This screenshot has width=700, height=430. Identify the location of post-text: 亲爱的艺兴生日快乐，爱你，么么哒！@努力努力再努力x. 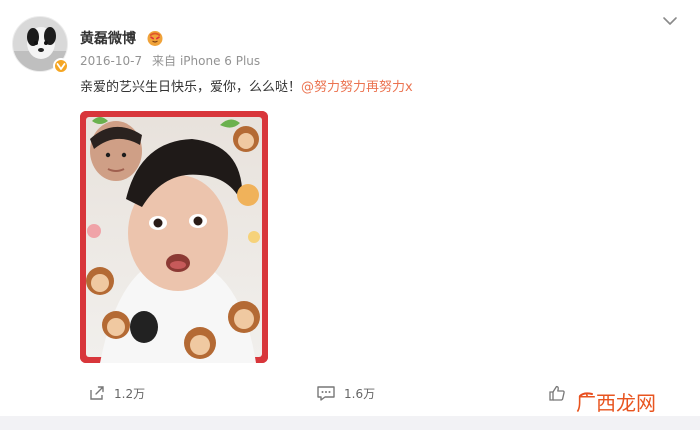
(246, 88).